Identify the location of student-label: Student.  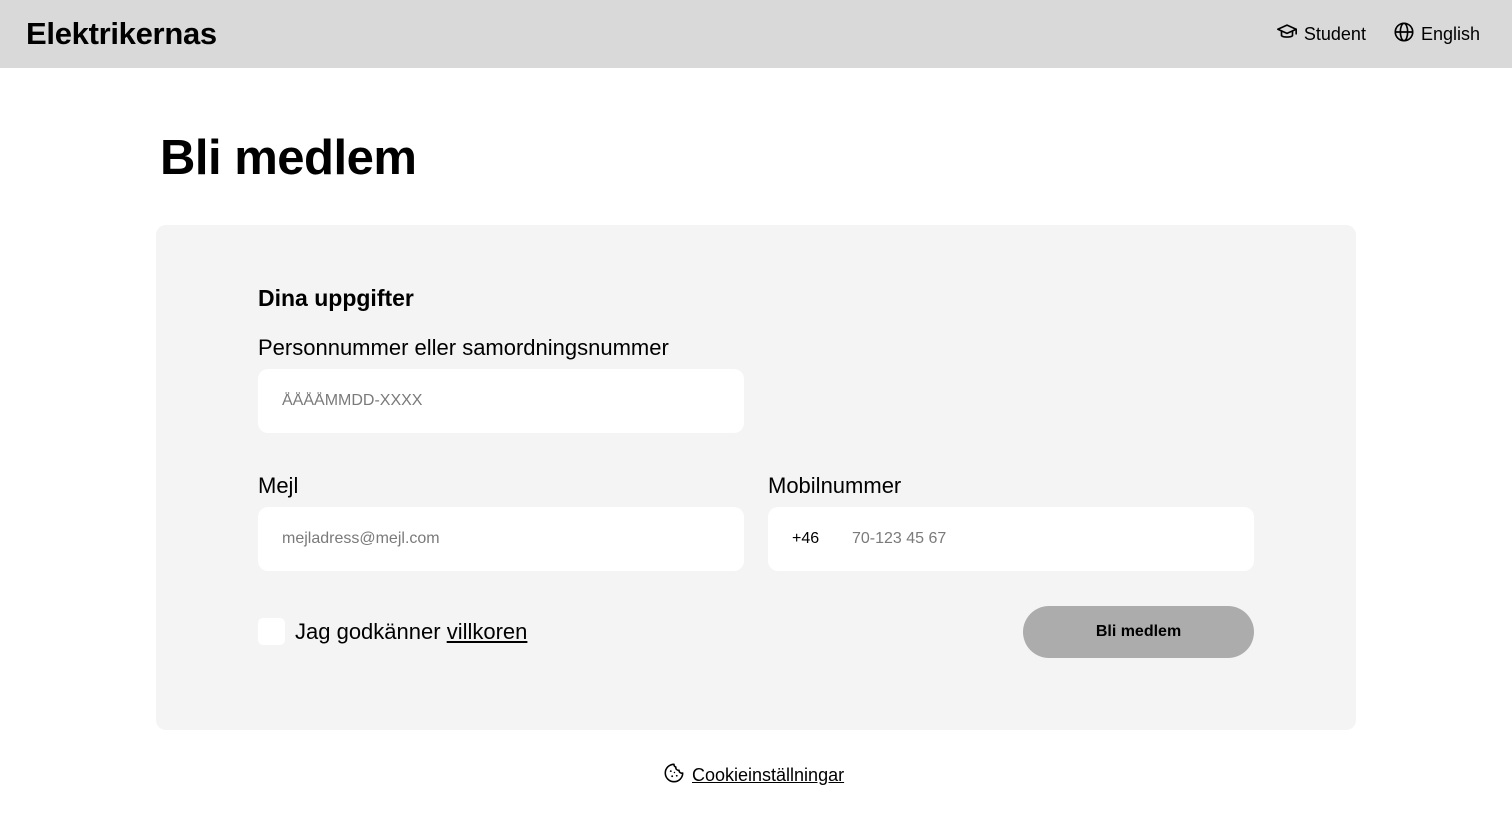
(1334, 33).